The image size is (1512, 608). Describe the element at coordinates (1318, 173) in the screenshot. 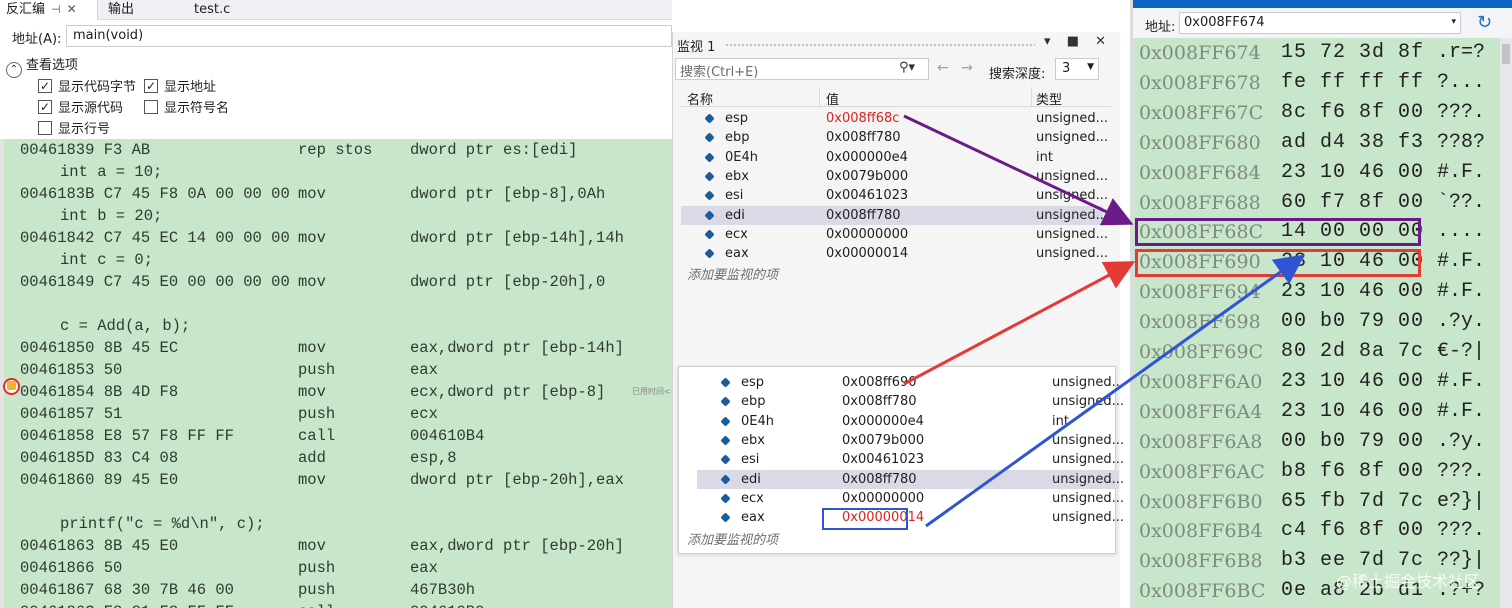

I see `memory-row: 0x008FF684 23 10 46 00 #.F.` at that location.